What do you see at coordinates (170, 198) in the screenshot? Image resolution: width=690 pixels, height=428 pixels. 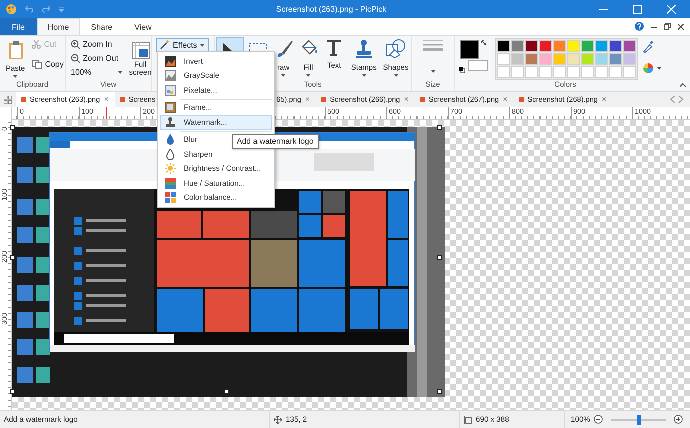 I see `balance-effect-icon` at bounding box center [170, 198].